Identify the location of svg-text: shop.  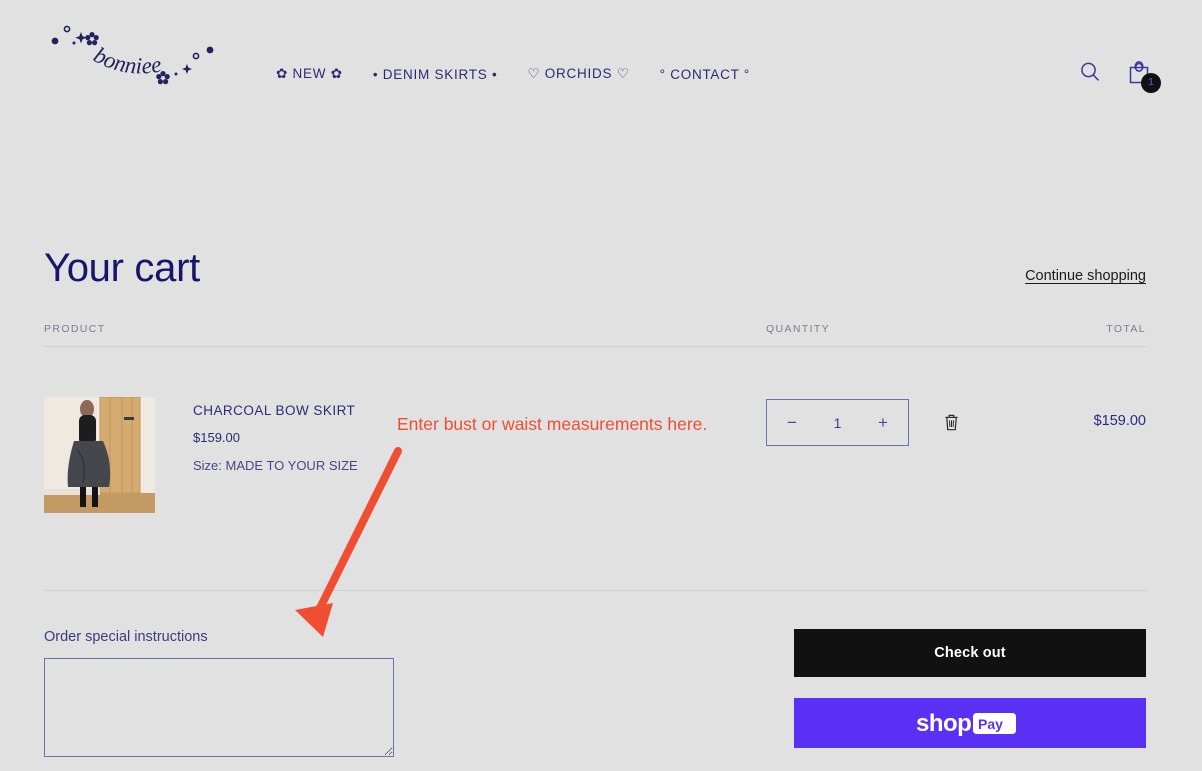
(943, 723).